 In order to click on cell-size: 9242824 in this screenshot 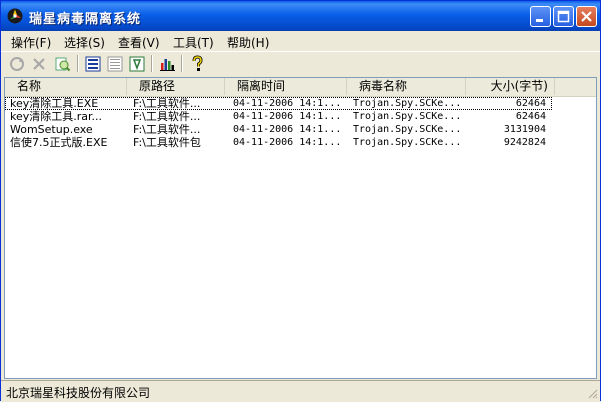, I will do `click(524, 142)`.